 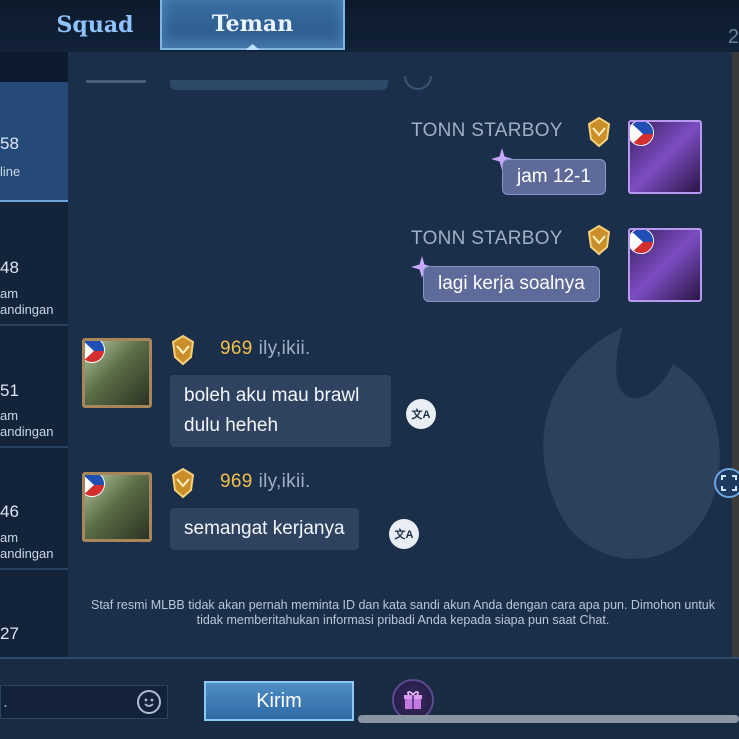 I want to click on message-line: boleh aku mau brawl, so click(x=272, y=395).